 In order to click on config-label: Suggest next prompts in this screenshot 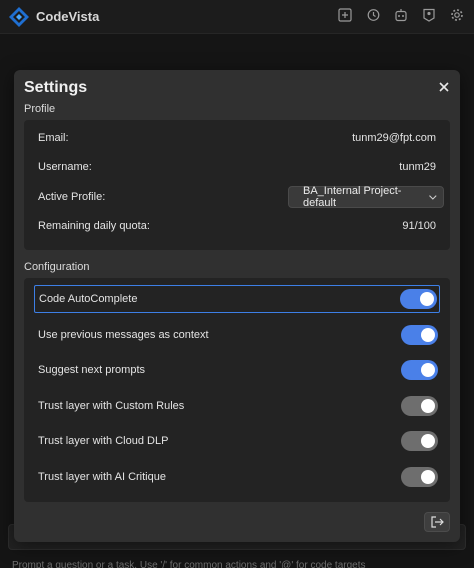, I will do `click(92, 370)`.